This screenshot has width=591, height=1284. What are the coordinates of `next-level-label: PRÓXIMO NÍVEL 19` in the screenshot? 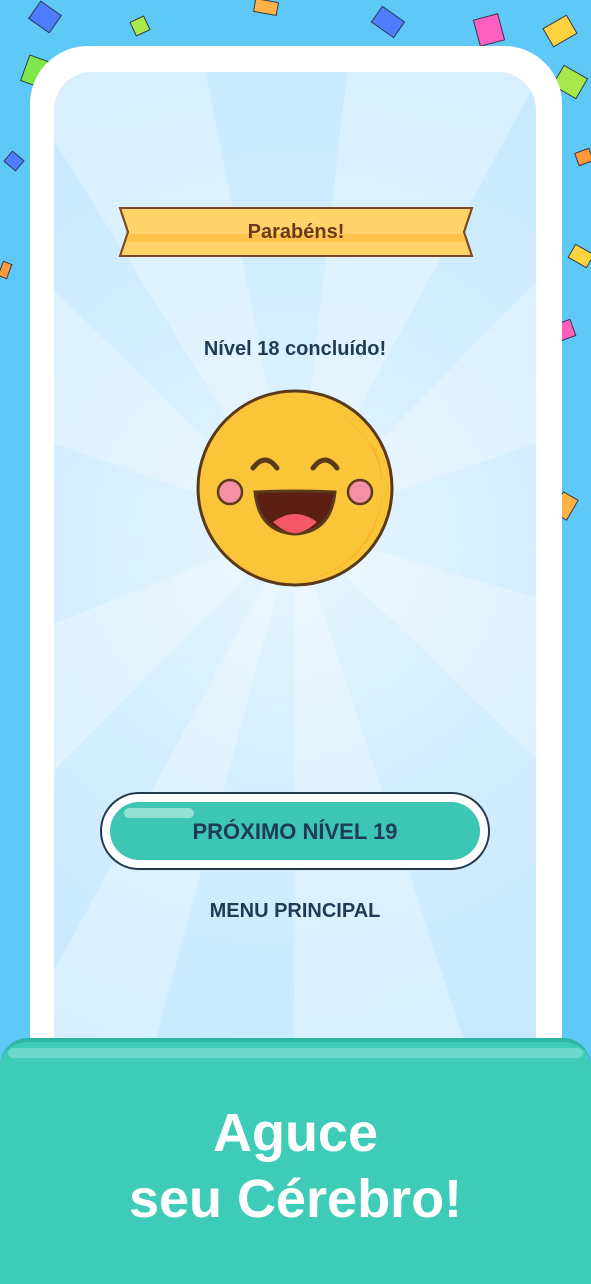 It's located at (295, 831).